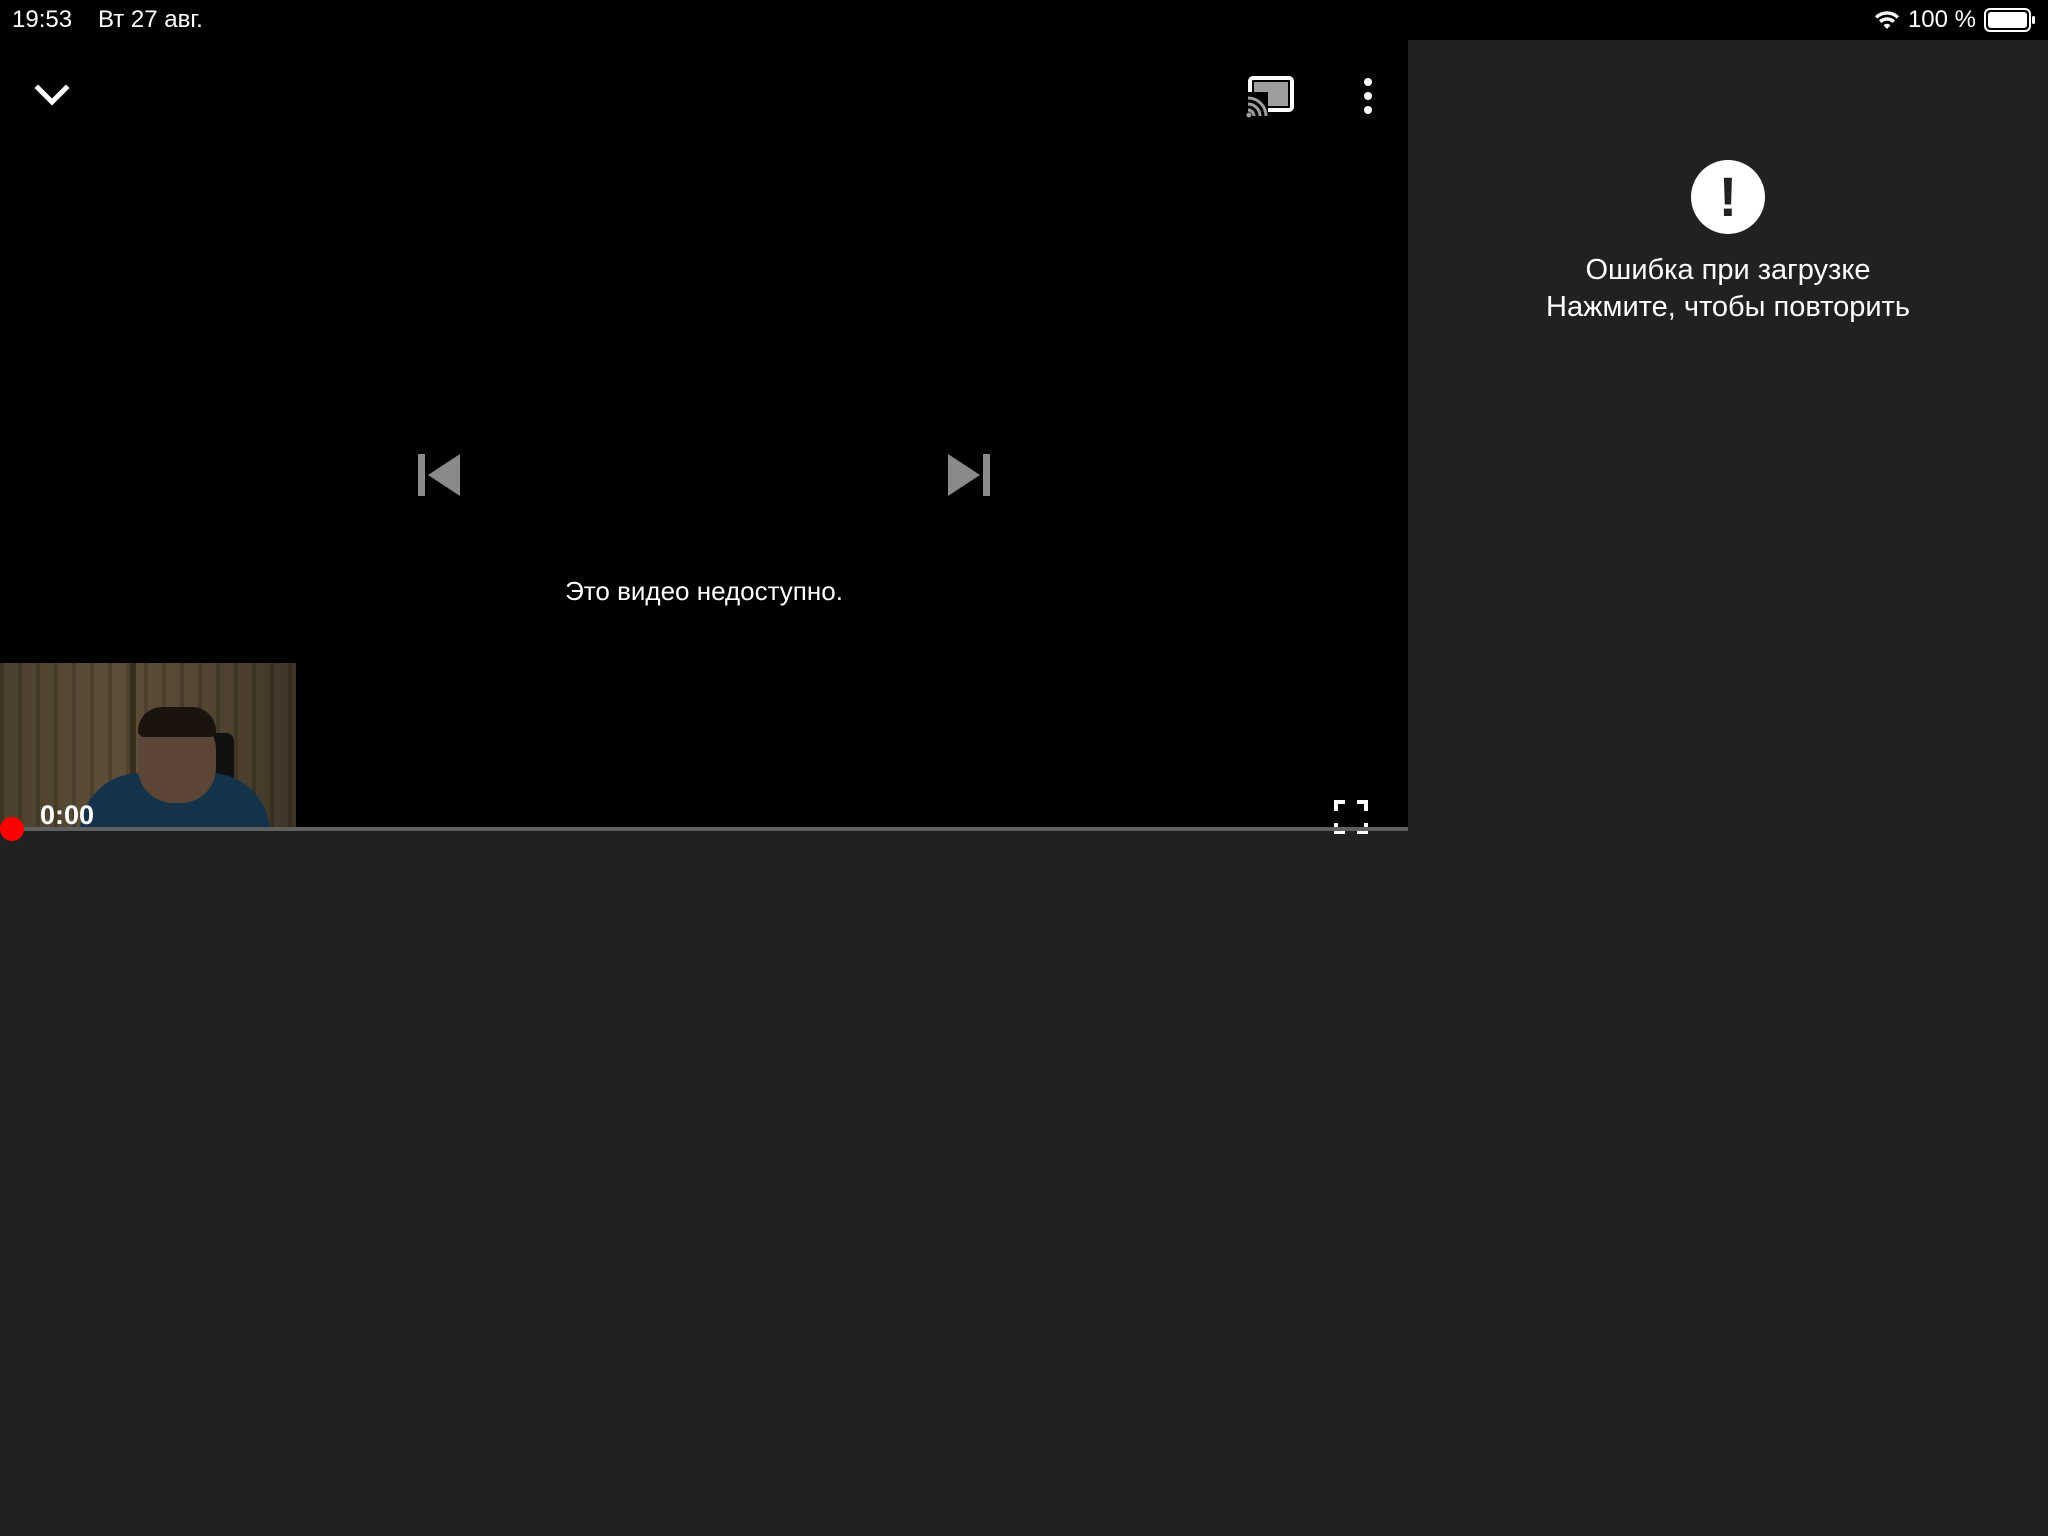  I want to click on battery-percent: 100 %, so click(1941, 19).